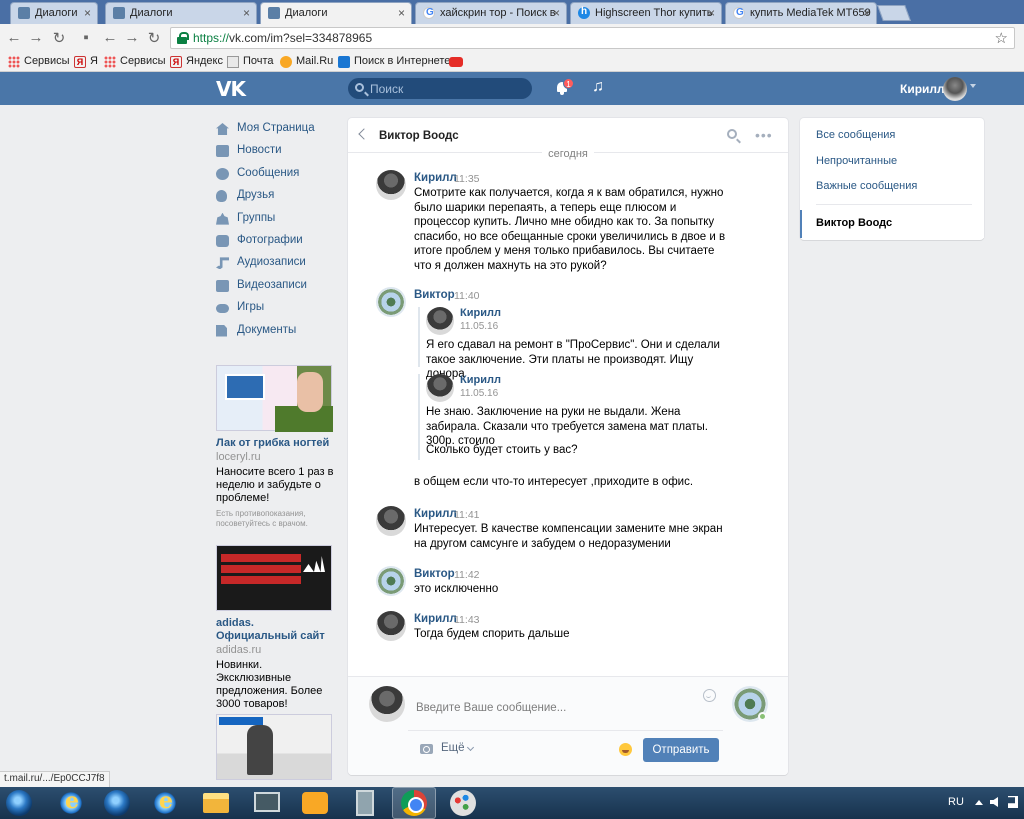 The width and height of the screenshot is (1024, 819). What do you see at coordinates (892, 224) in the screenshot?
I see `nav-active-dialog: Виктор Воодс` at bounding box center [892, 224].